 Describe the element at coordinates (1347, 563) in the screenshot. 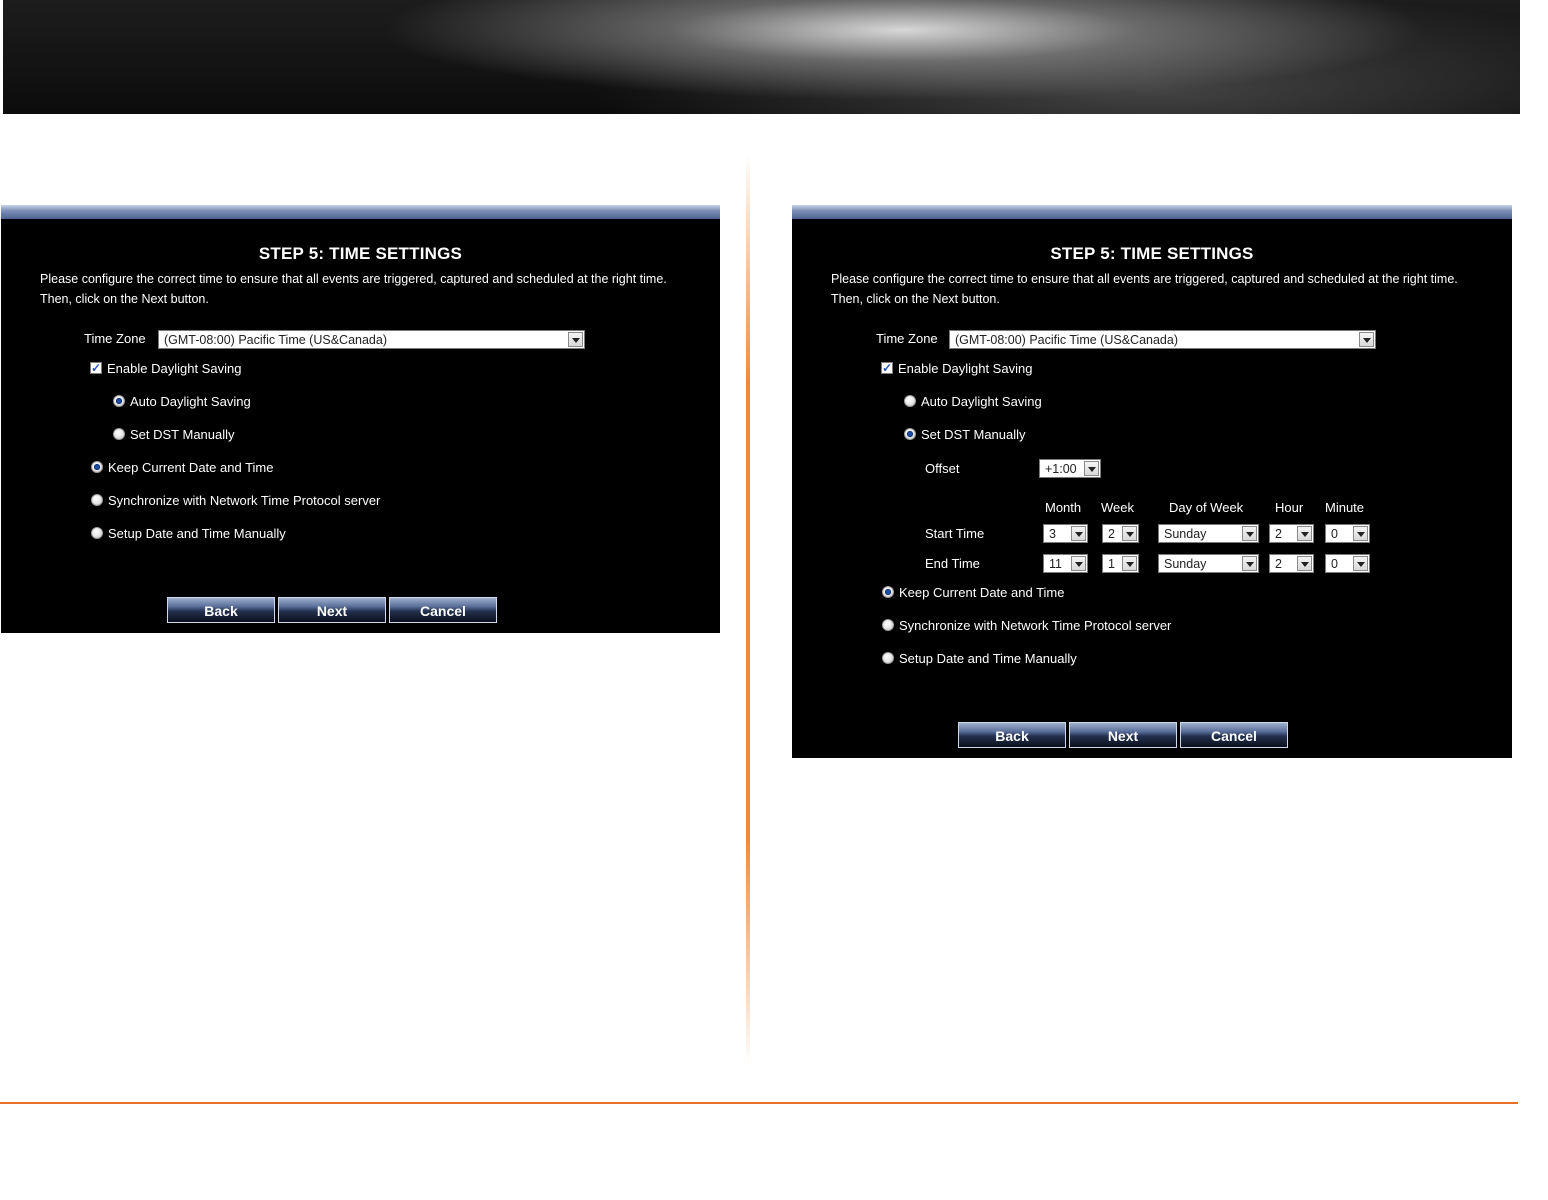

I see `end-minute-select: 0` at that location.